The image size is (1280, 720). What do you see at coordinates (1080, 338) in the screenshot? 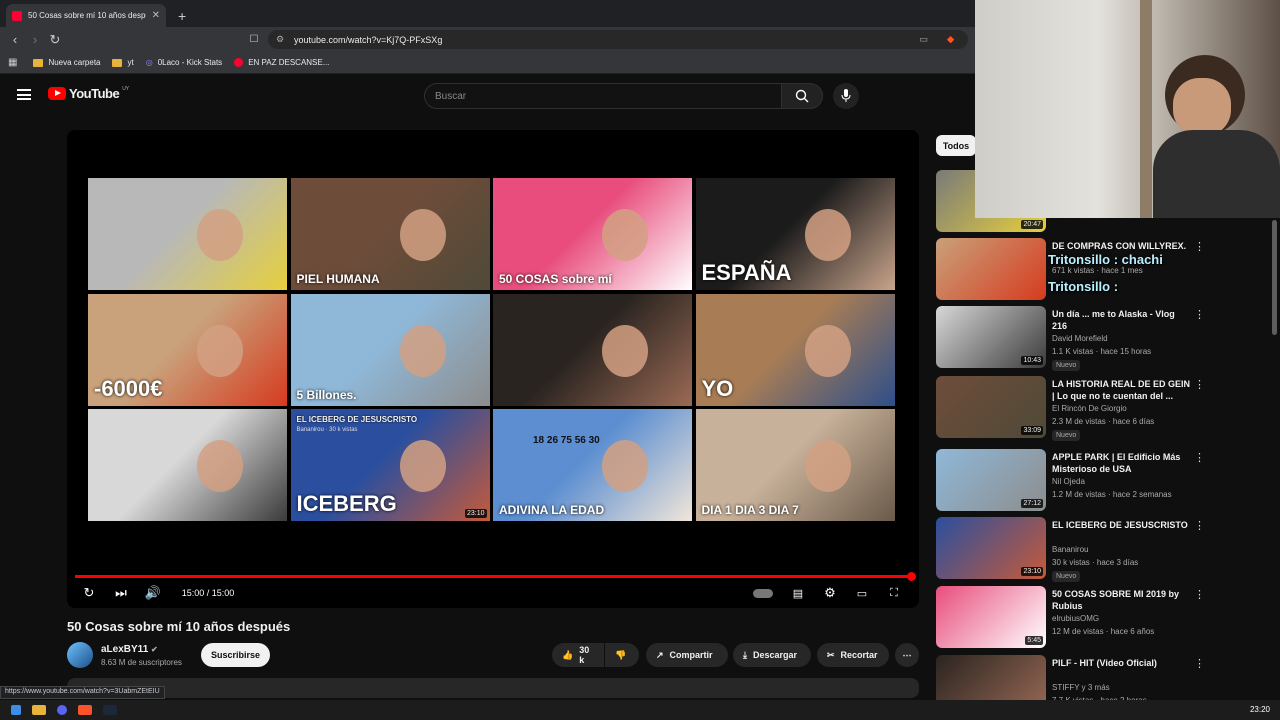
I see `recommendation-channel: David Morefield` at bounding box center [1080, 338].